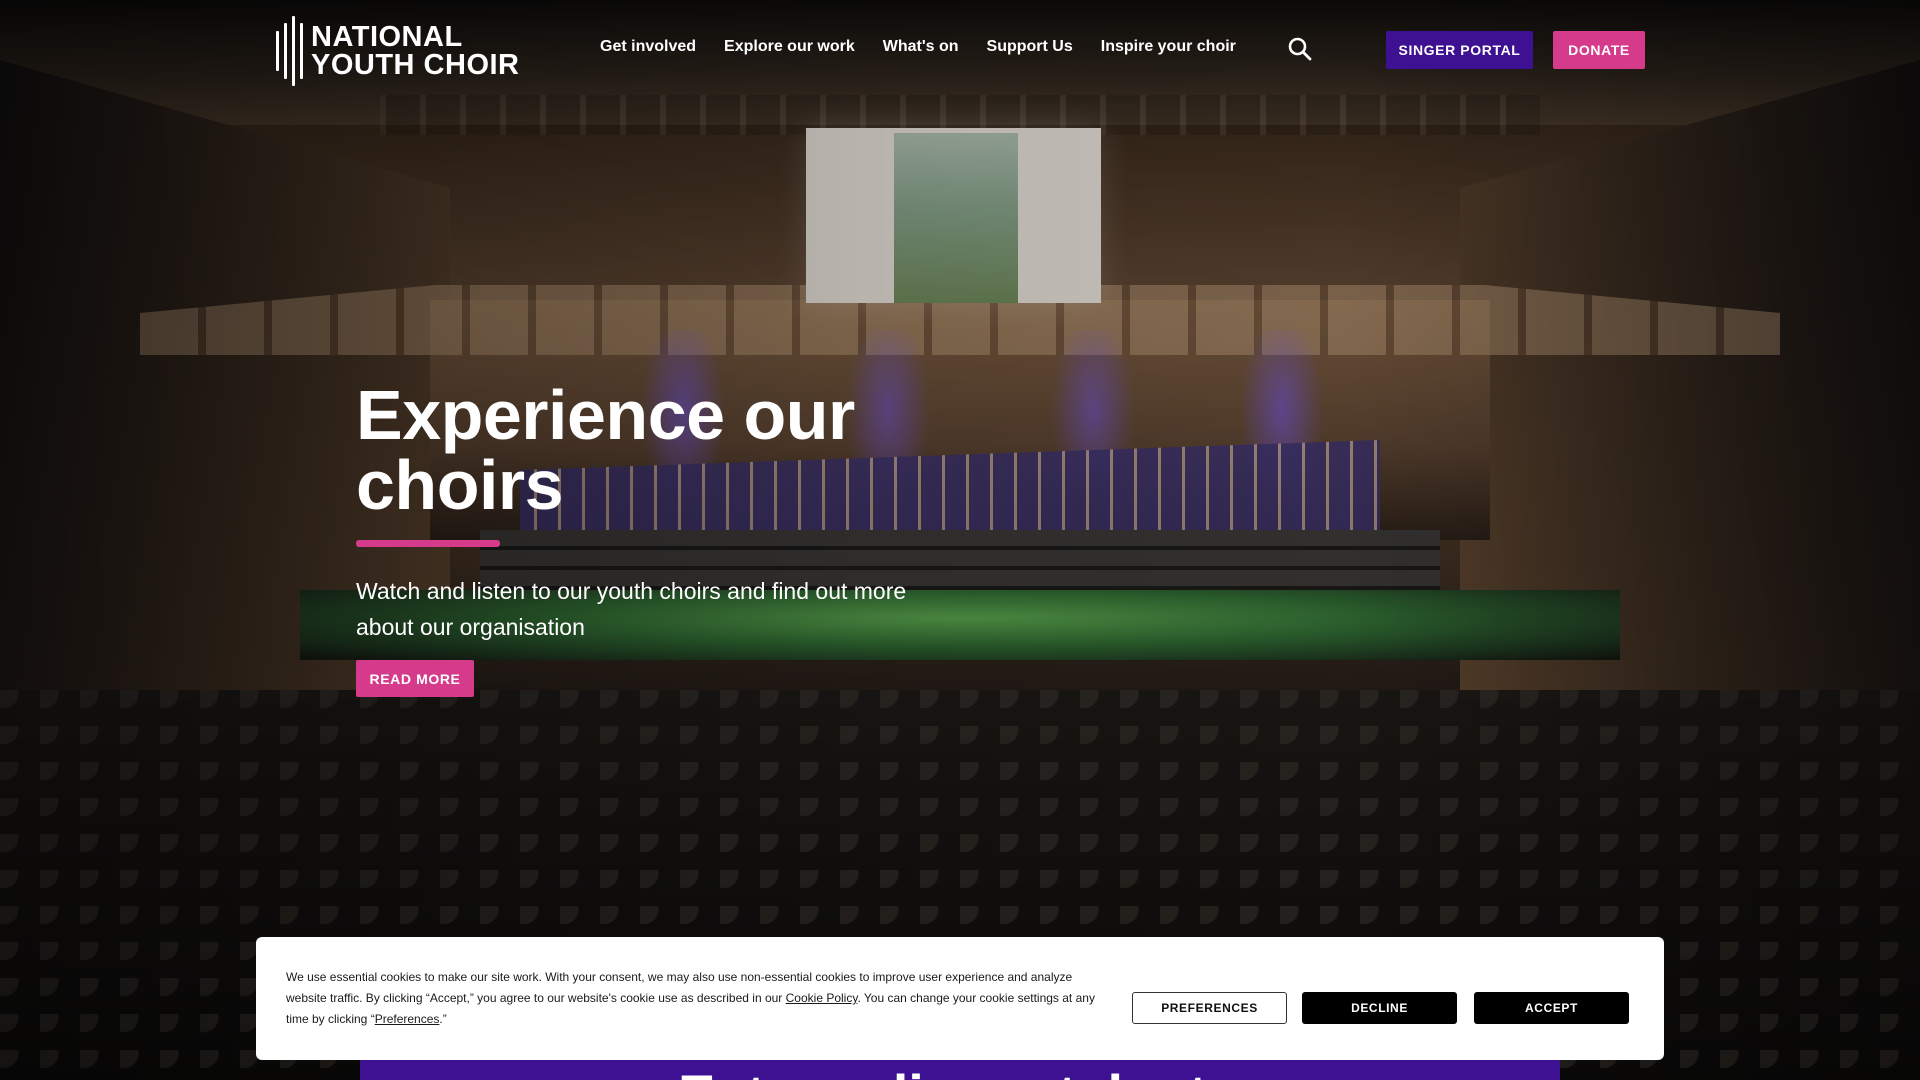 The height and width of the screenshot is (1080, 1920). Describe the element at coordinates (789, 47) in the screenshot. I see `nav-explore-our-work: Explore our work` at that location.